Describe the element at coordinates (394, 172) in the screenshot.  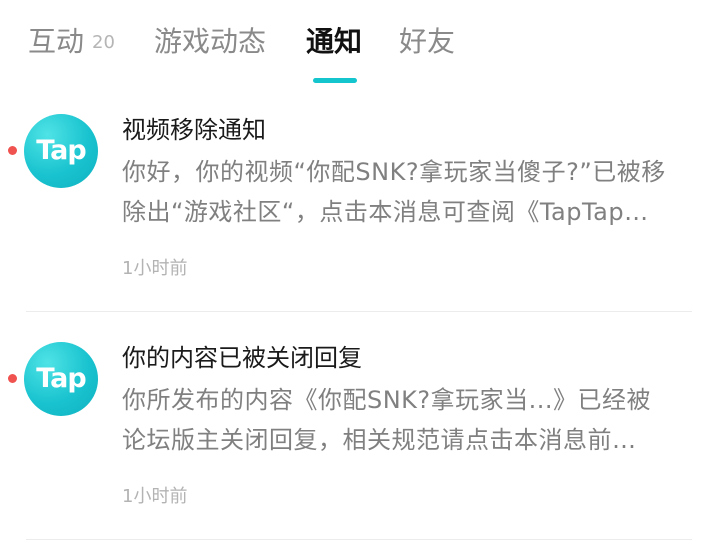
I see `notification-body-line: 你好，你的视频“你配SNK?拿玩家当傻子?”已被移` at that location.